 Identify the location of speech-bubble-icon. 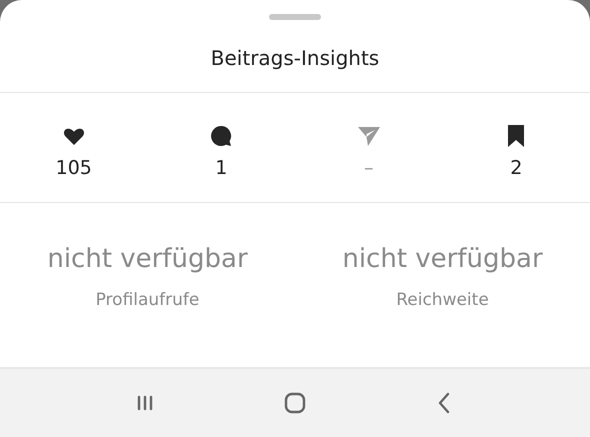
(221, 136).